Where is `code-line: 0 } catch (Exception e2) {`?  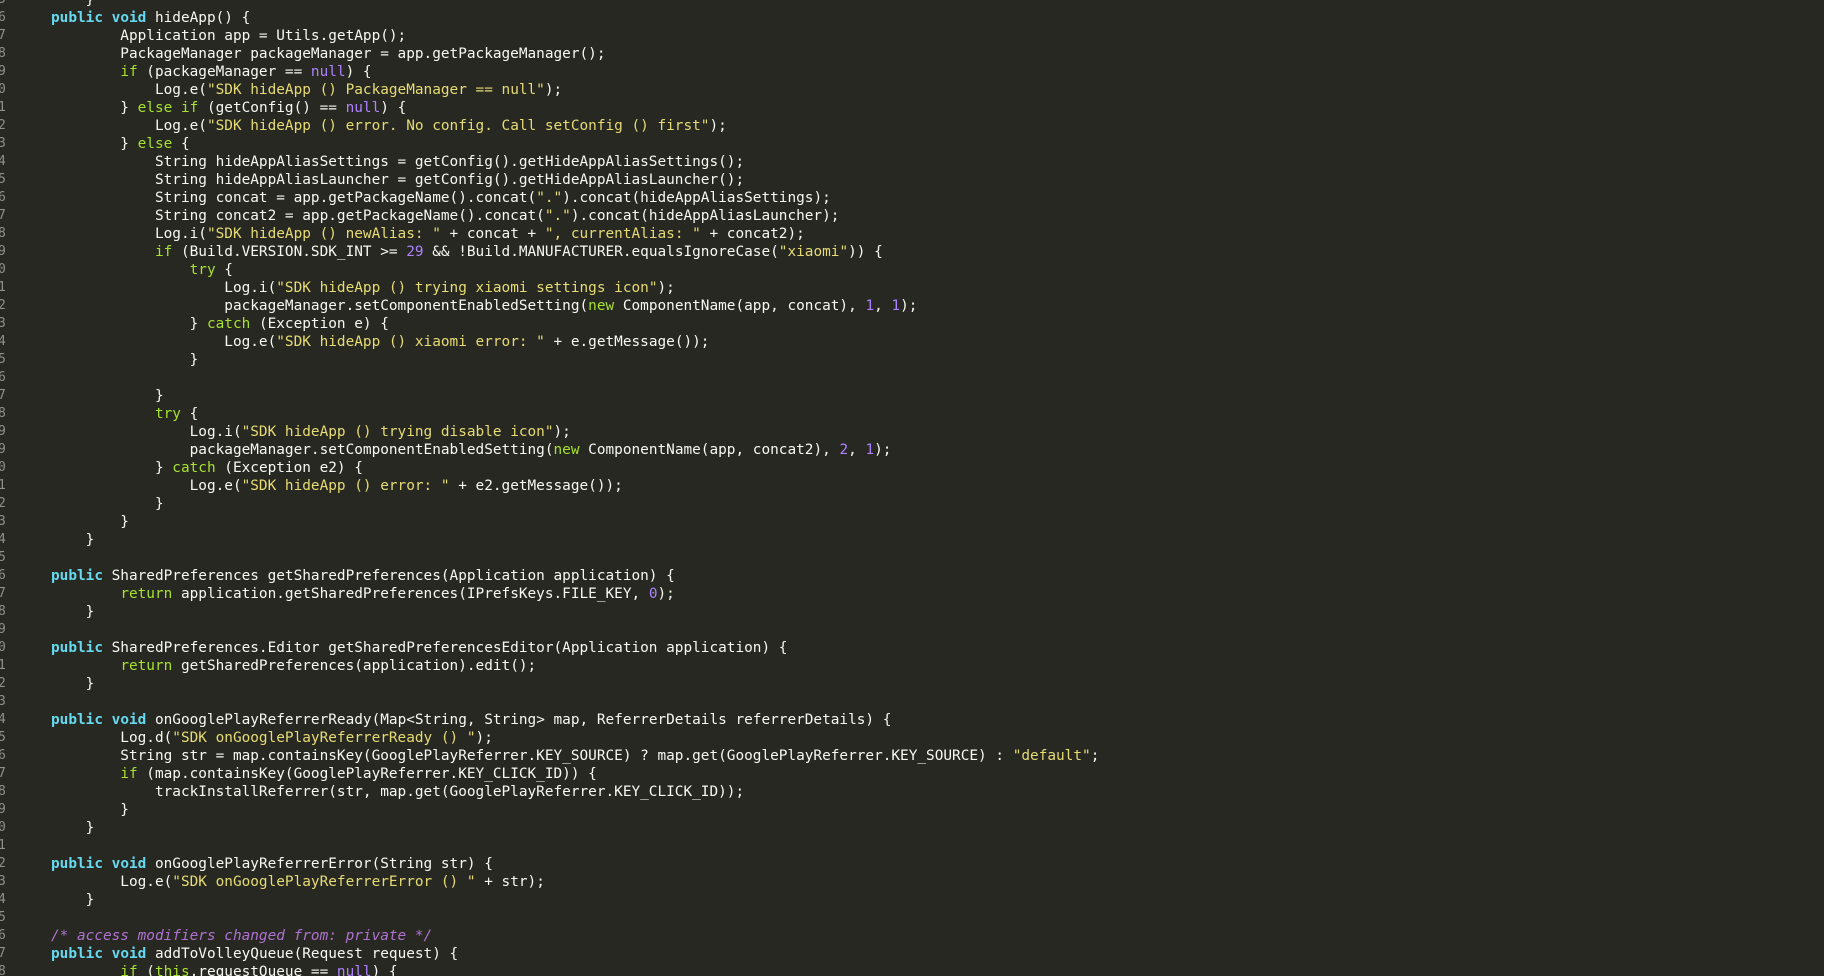 code-line: 0 } catch (Exception e2) { is located at coordinates (912, 468).